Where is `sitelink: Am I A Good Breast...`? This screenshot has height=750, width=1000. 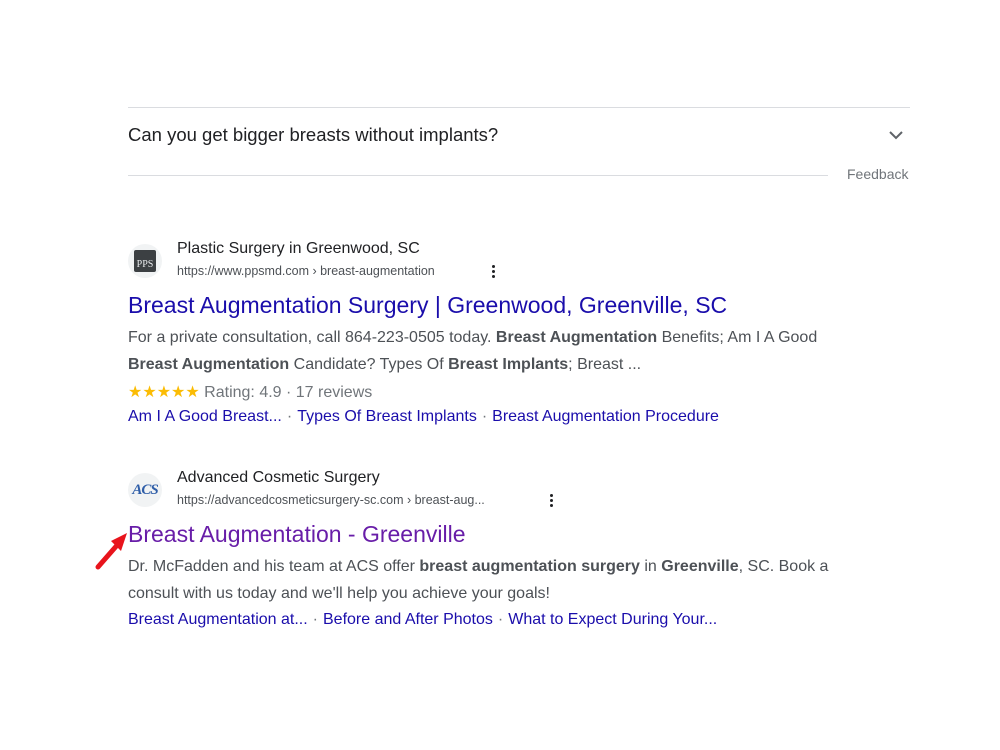
sitelink: Am I A Good Breast... is located at coordinates (205, 416).